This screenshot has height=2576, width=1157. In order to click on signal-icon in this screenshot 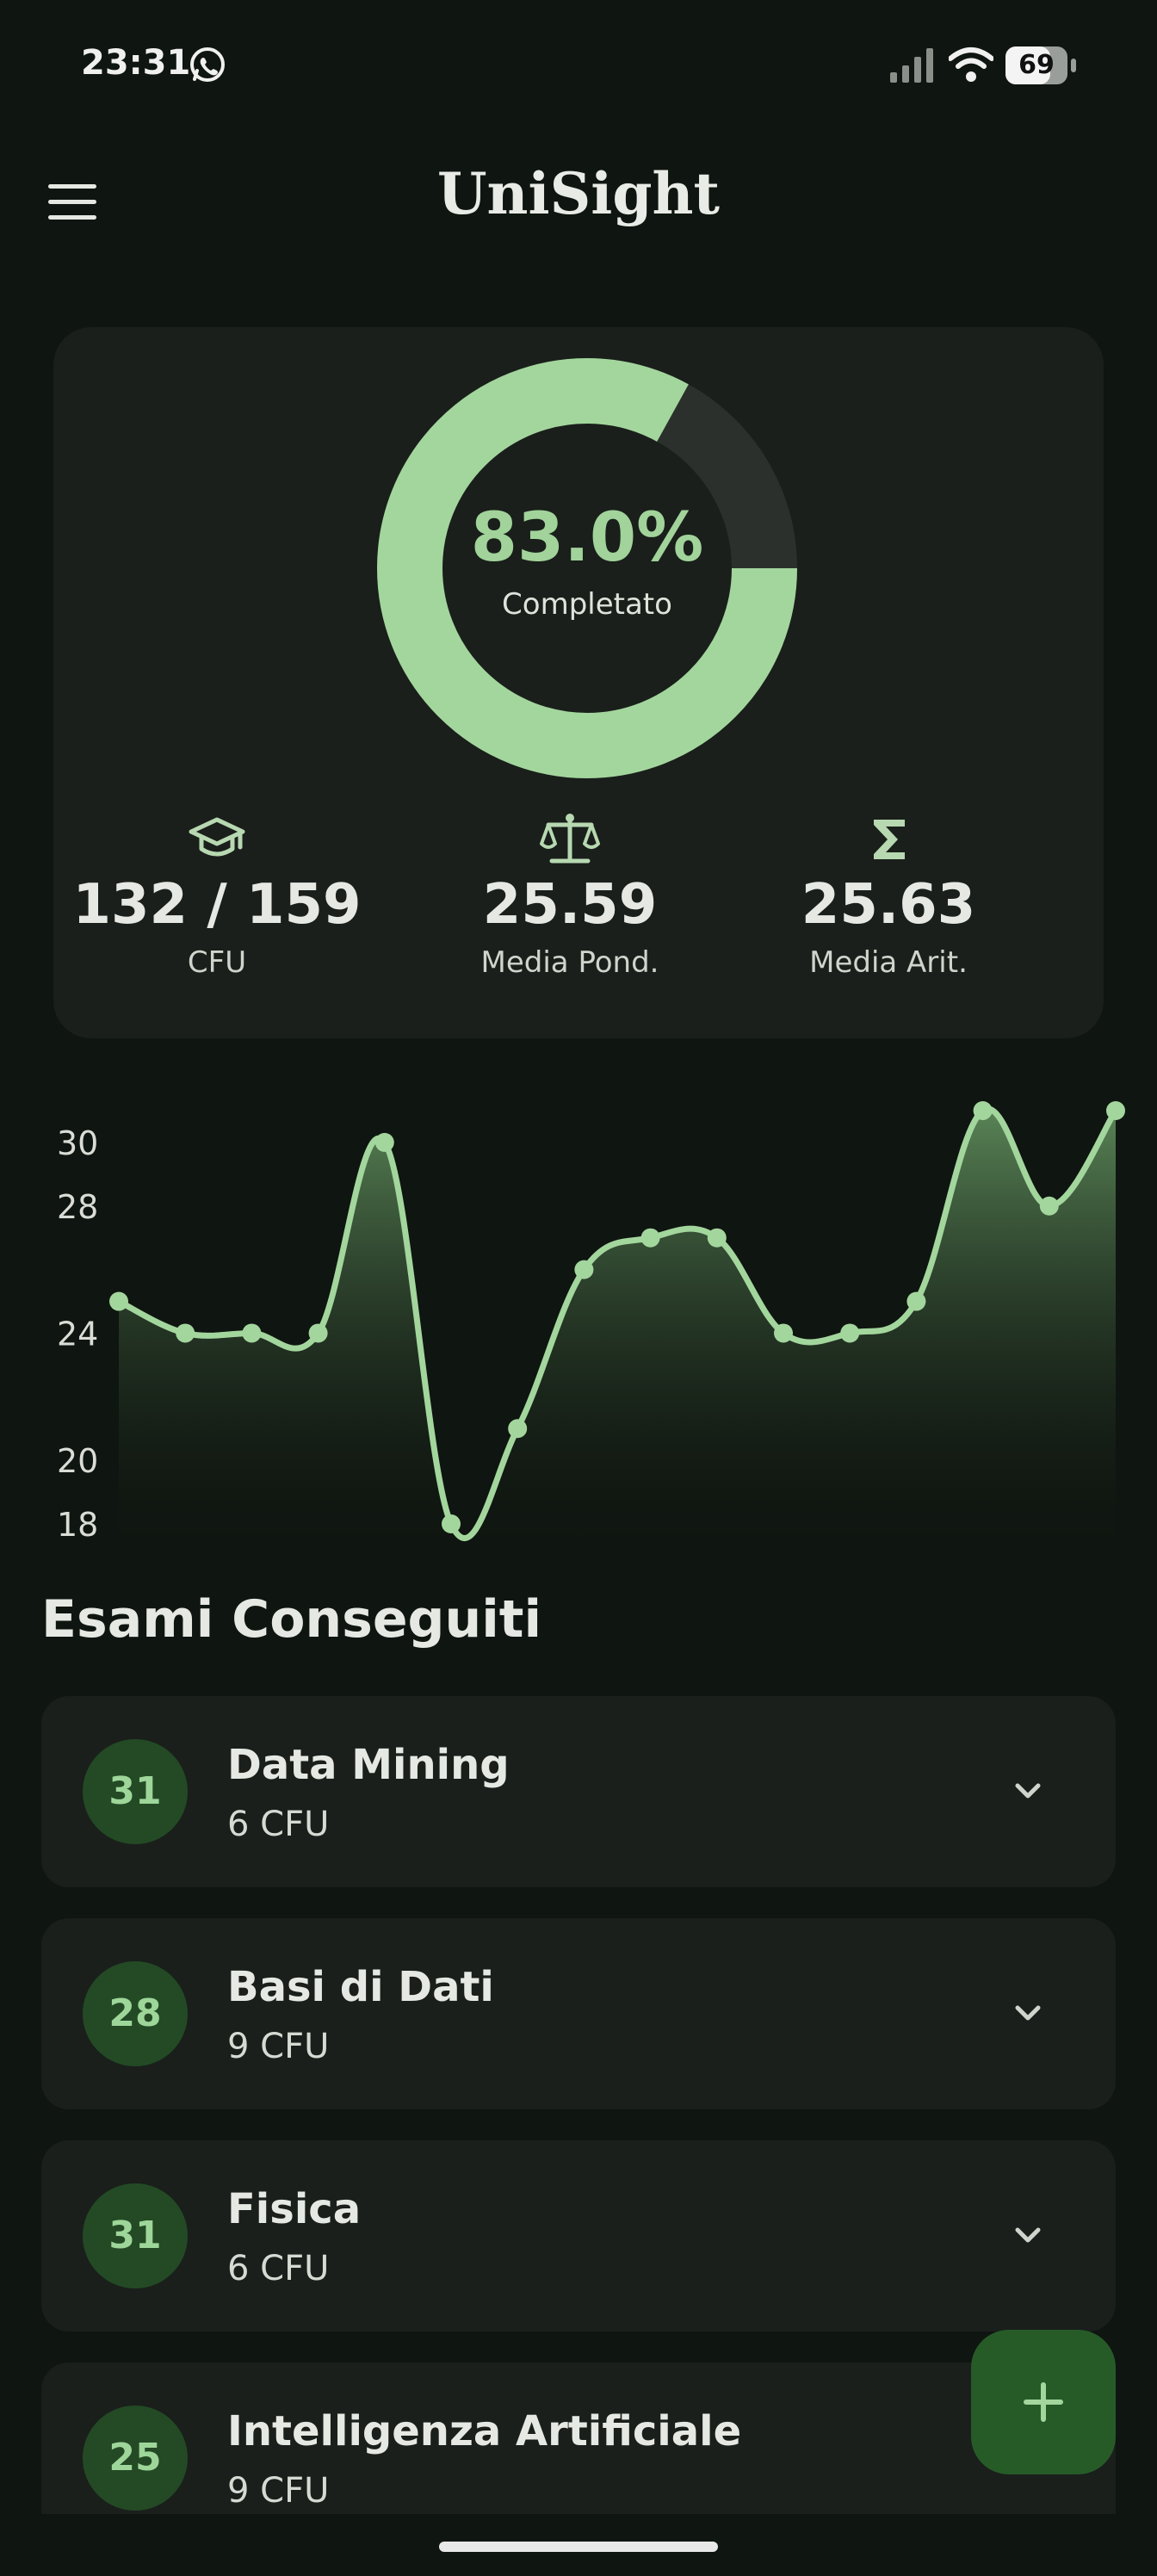, I will do `click(912, 65)`.